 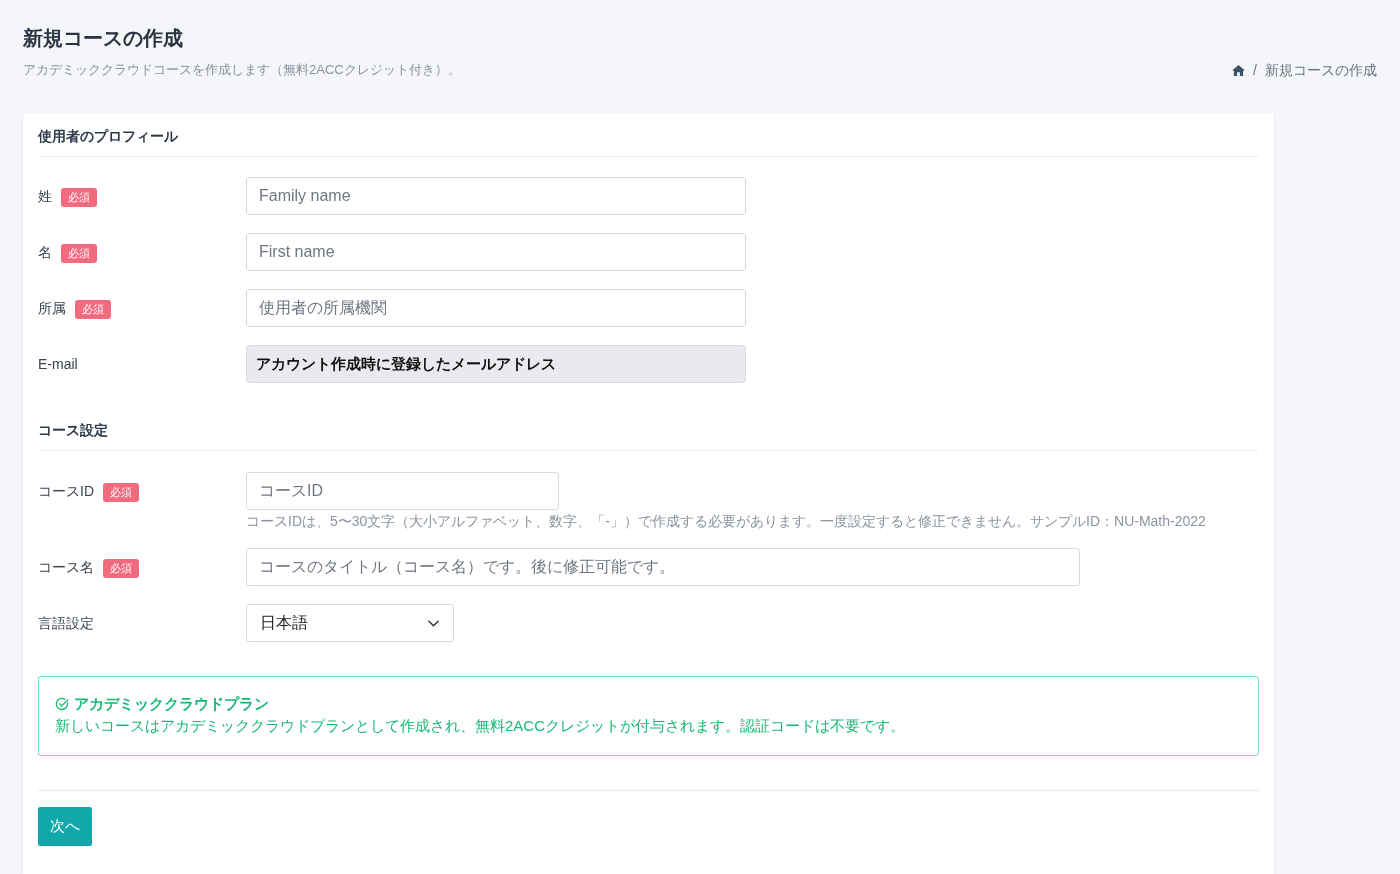 I want to click on field-label: 言語設定, so click(x=66, y=623).